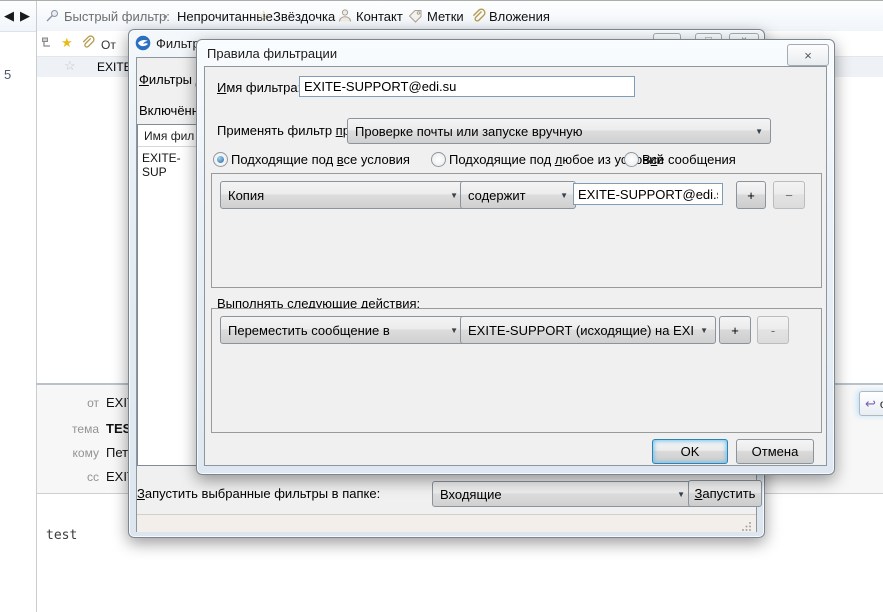  What do you see at coordinates (222, 87) in the screenshot?
I see `filter-name-mnemonic: И` at bounding box center [222, 87].